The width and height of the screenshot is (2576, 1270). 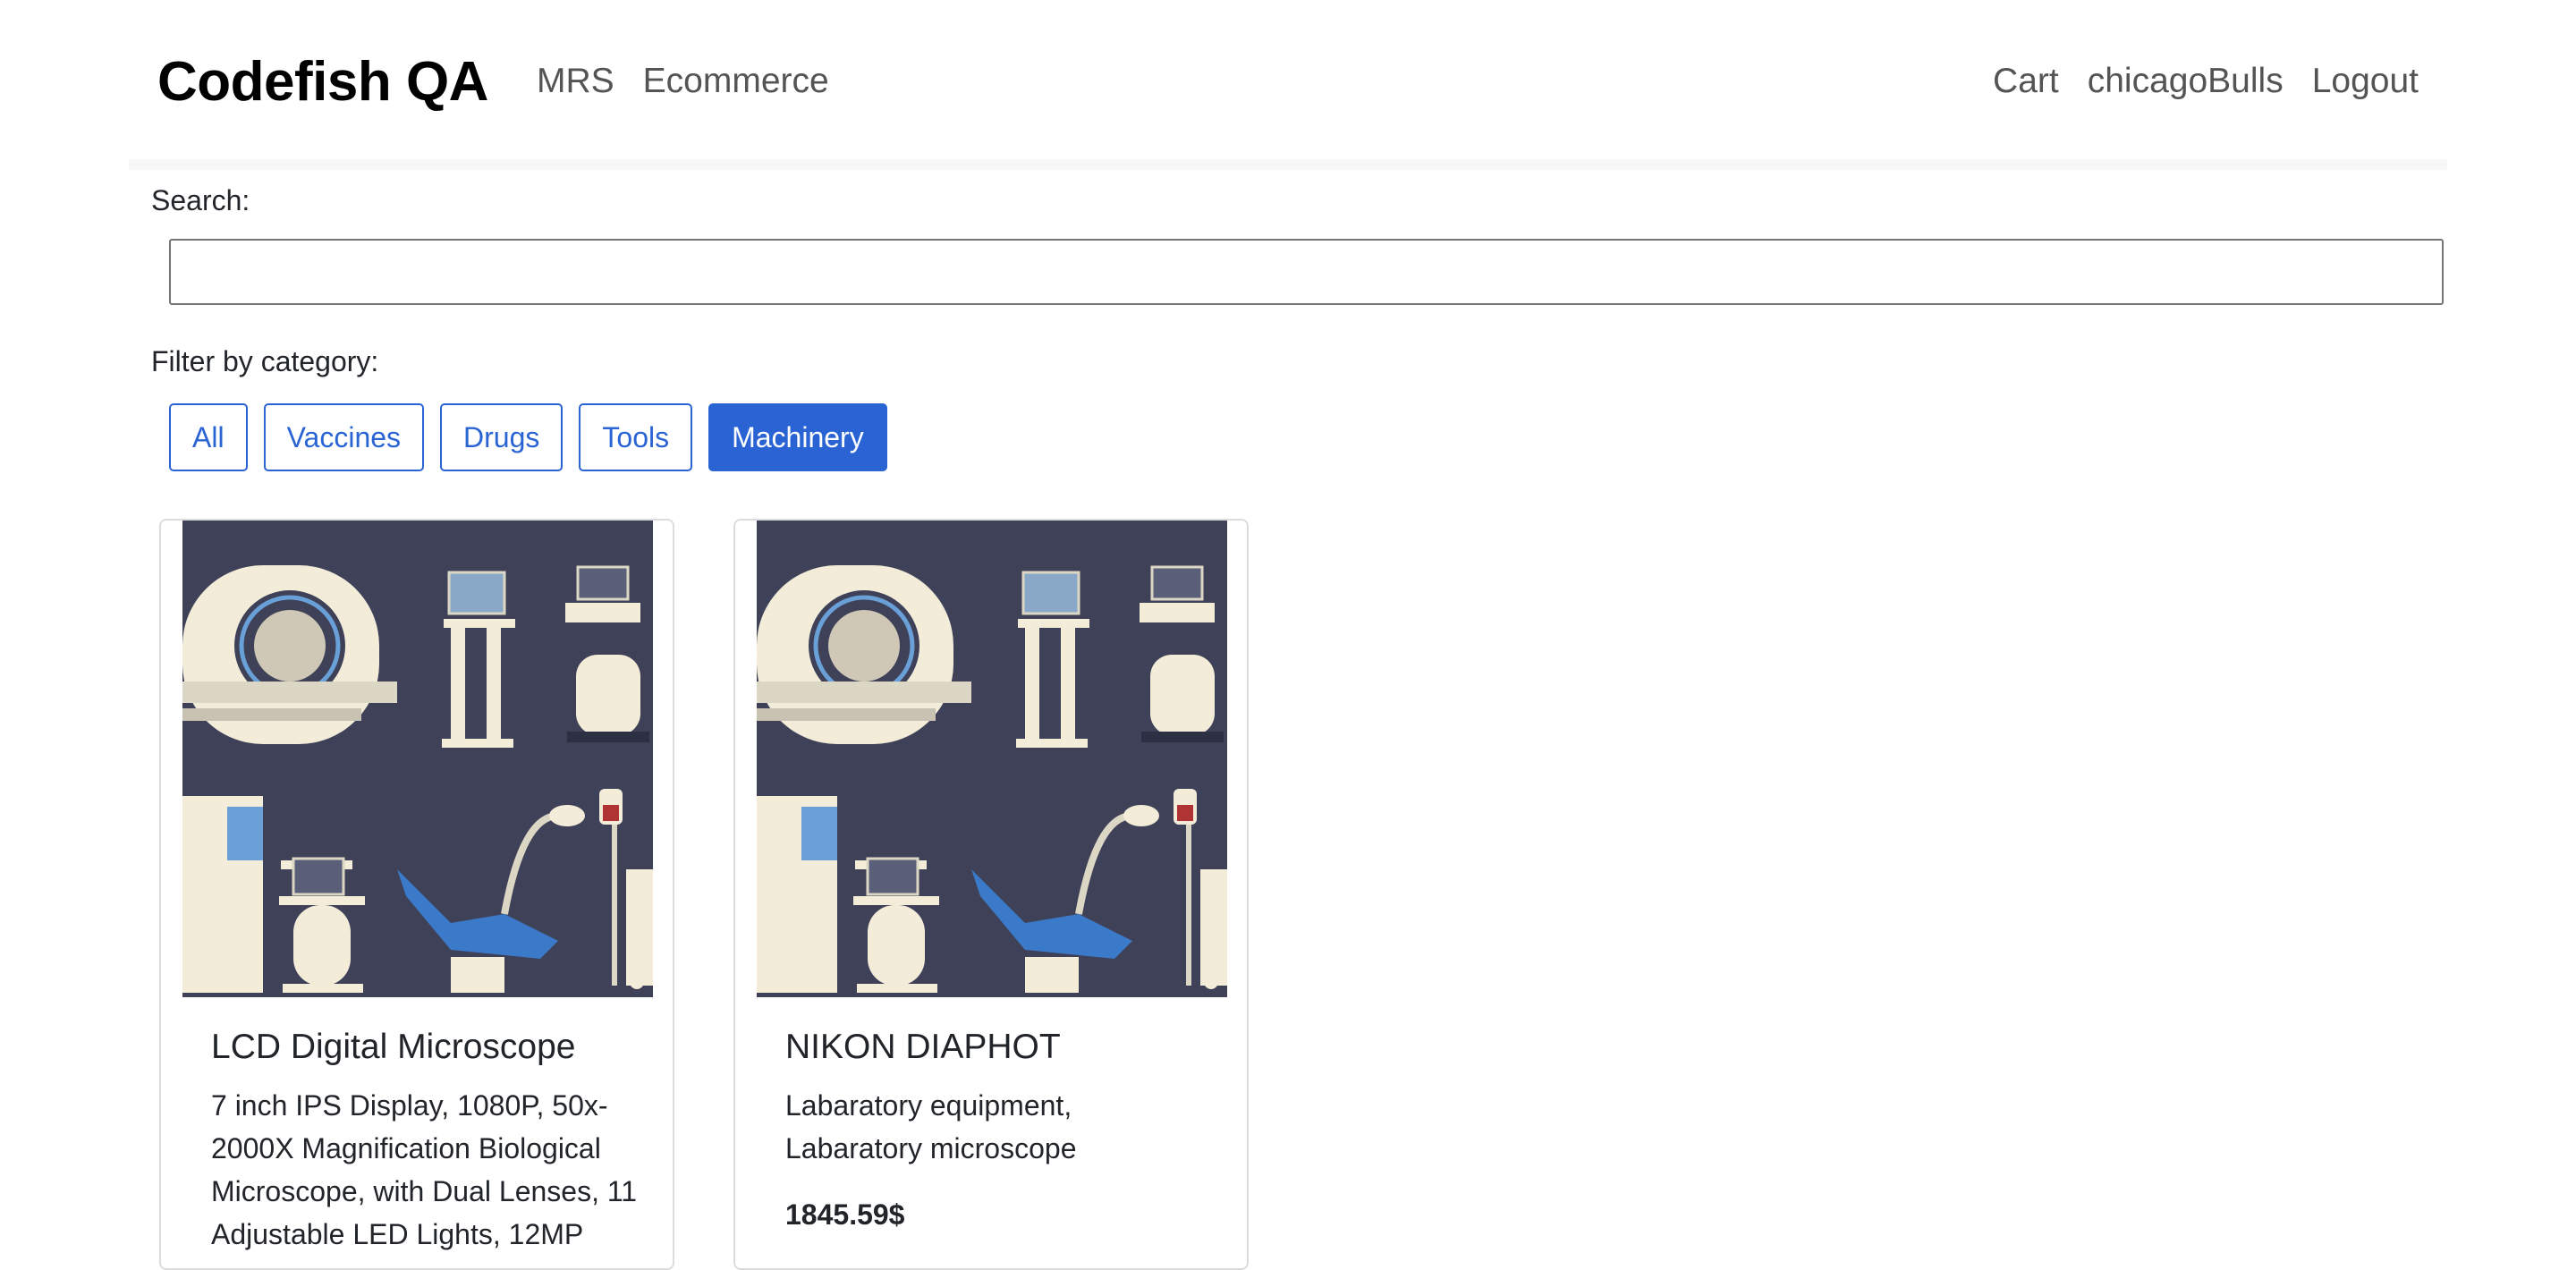 I want to click on filter-machinery-button: Machinery, so click(x=797, y=437).